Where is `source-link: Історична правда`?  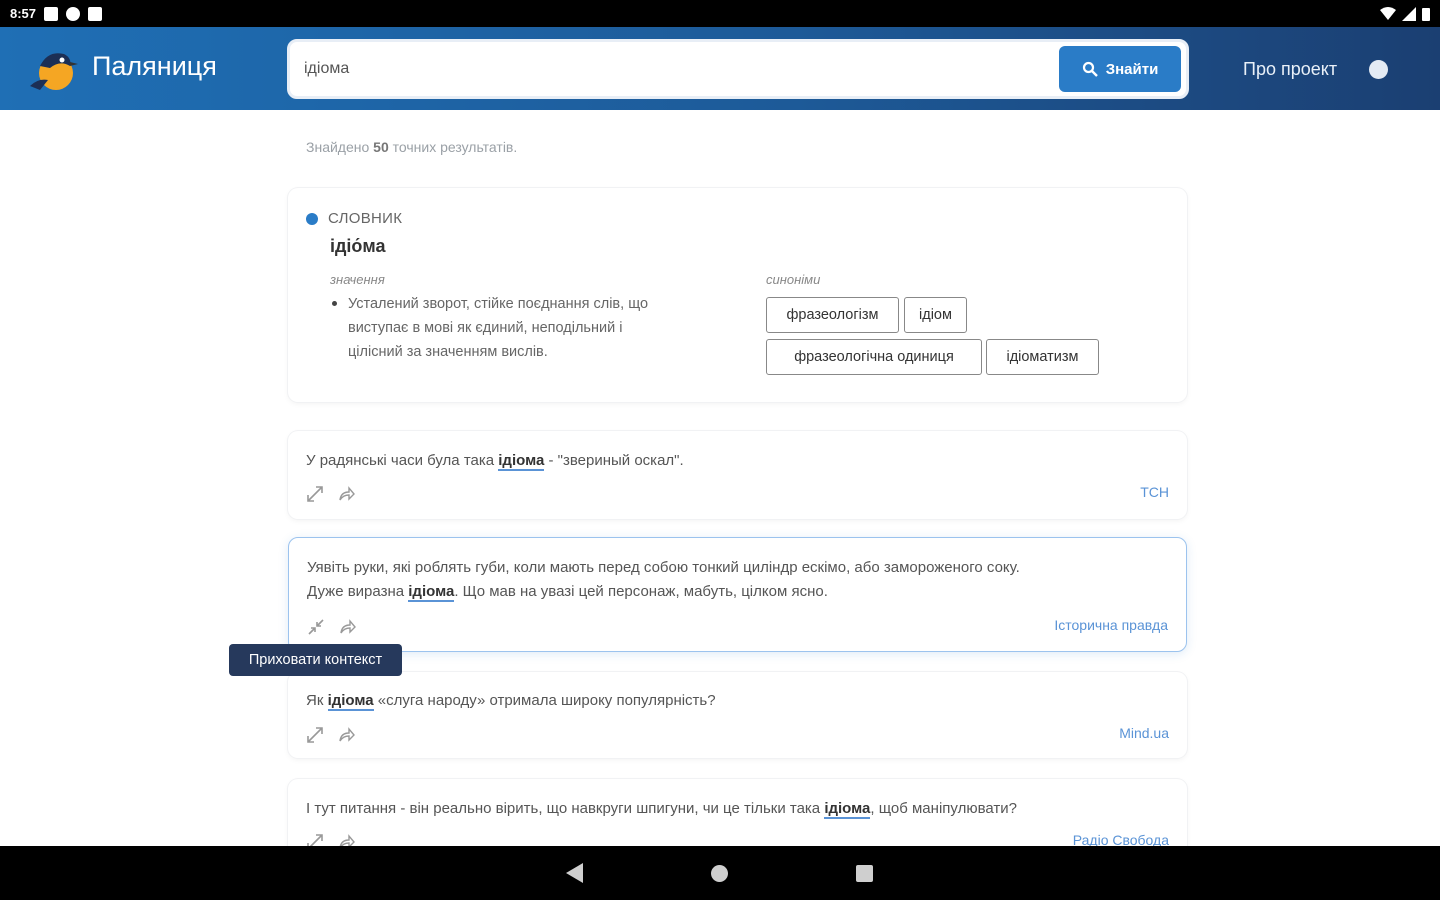
source-link: Історична правда is located at coordinates (1111, 625).